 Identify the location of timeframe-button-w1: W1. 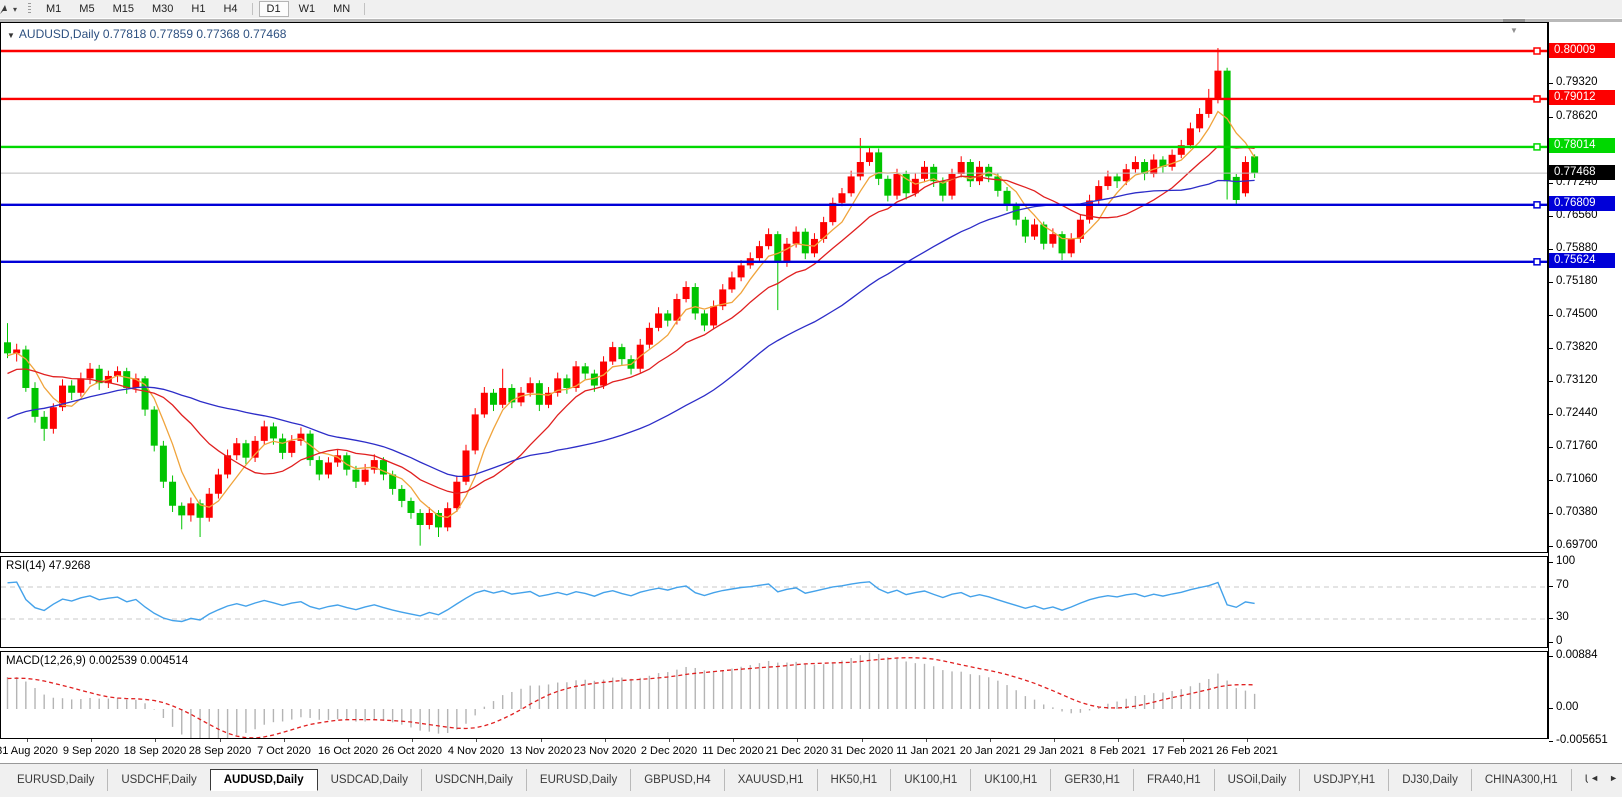
(307, 9).